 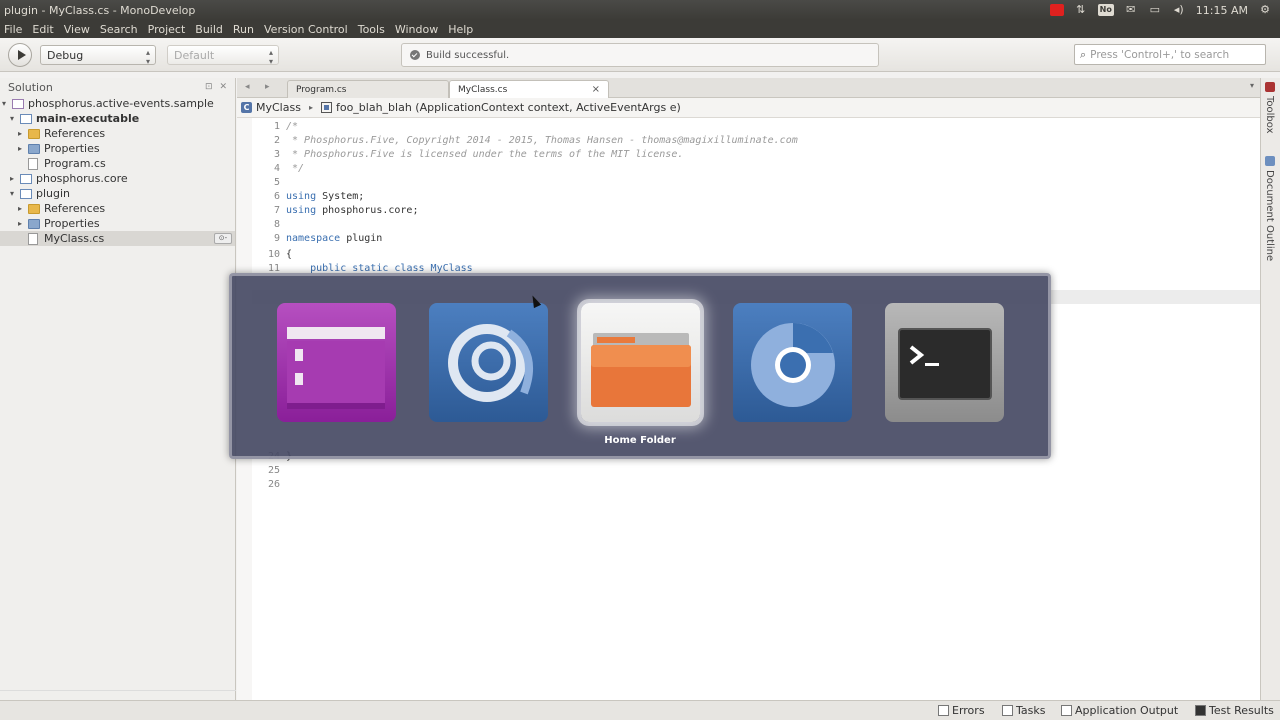 What do you see at coordinates (596, 89) in the screenshot?
I see `close-icon: ×` at bounding box center [596, 89].